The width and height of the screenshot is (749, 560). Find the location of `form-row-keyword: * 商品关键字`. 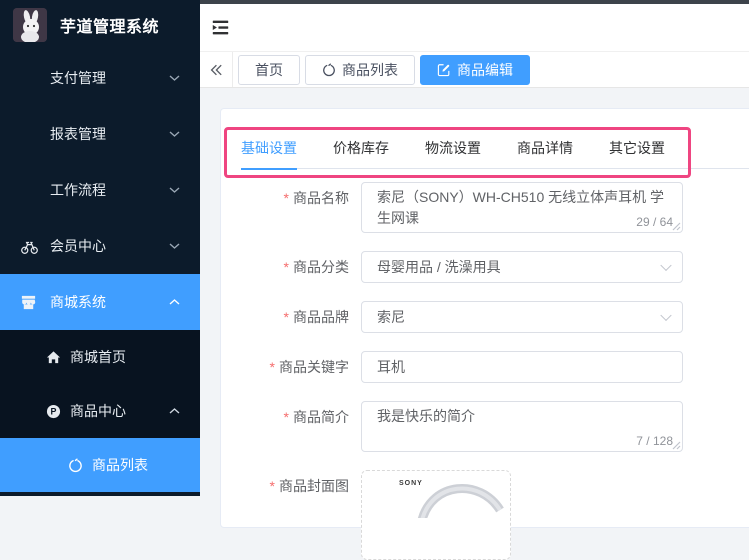

form-row-keyword: * 商品关键字 is located at coordinates (495, 367).